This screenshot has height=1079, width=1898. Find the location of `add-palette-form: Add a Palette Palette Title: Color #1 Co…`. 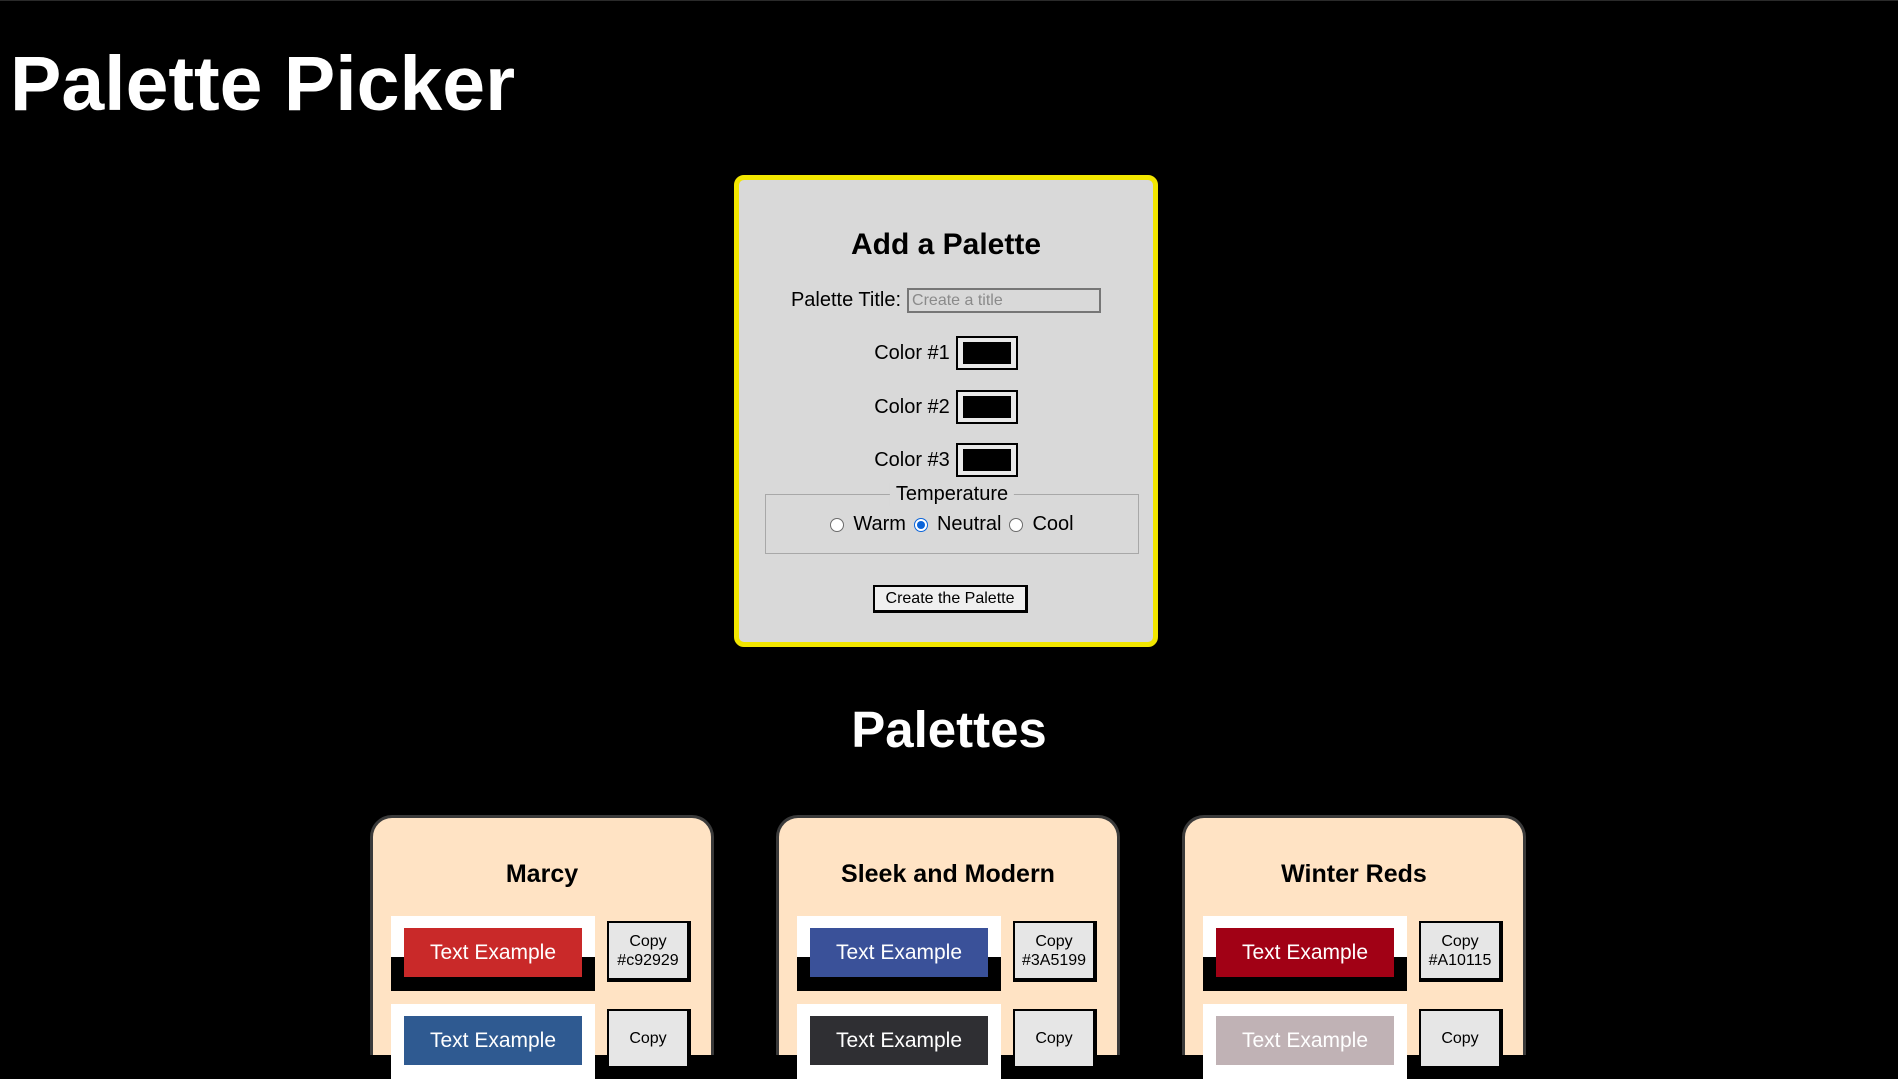

add-palette-form: Add a Palette Palette Title: Color #1 Co… is located at coordinates (946, 411).